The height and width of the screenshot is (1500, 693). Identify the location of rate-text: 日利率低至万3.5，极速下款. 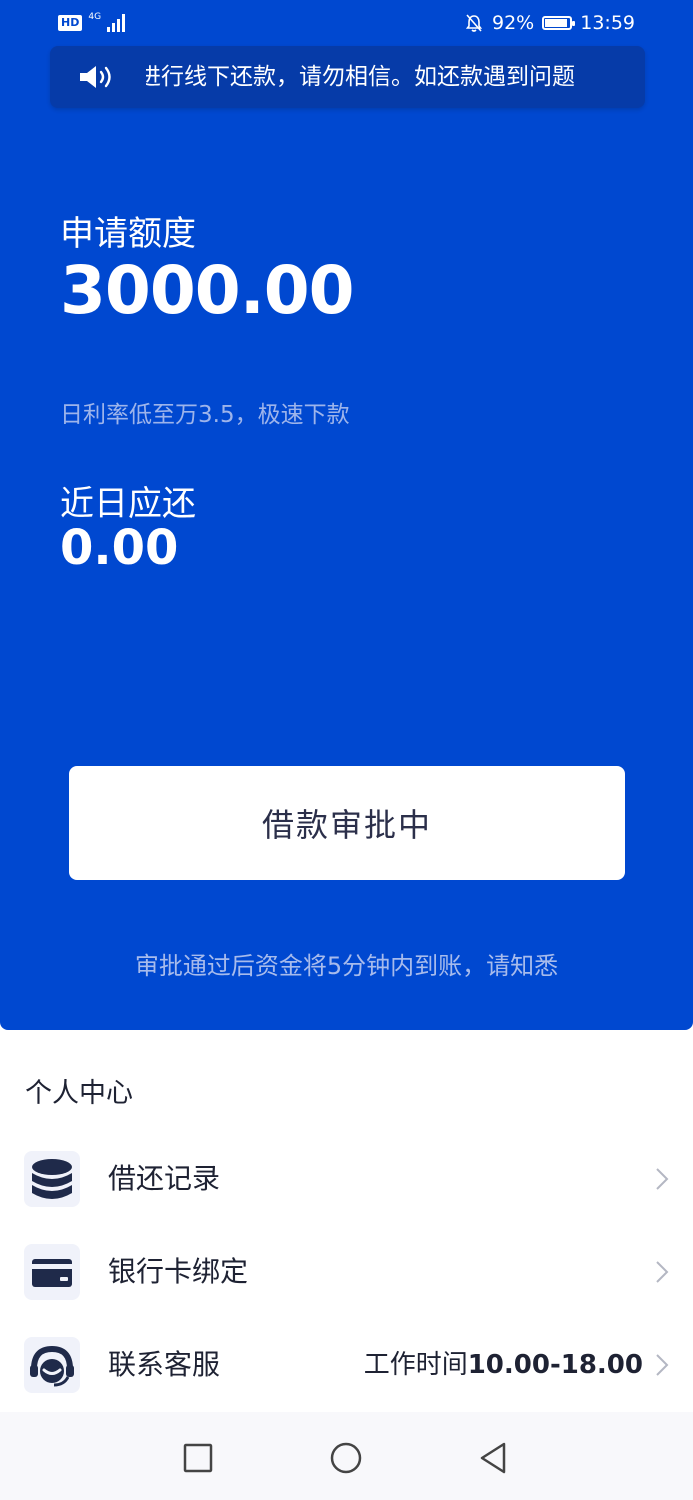
(205, 415).